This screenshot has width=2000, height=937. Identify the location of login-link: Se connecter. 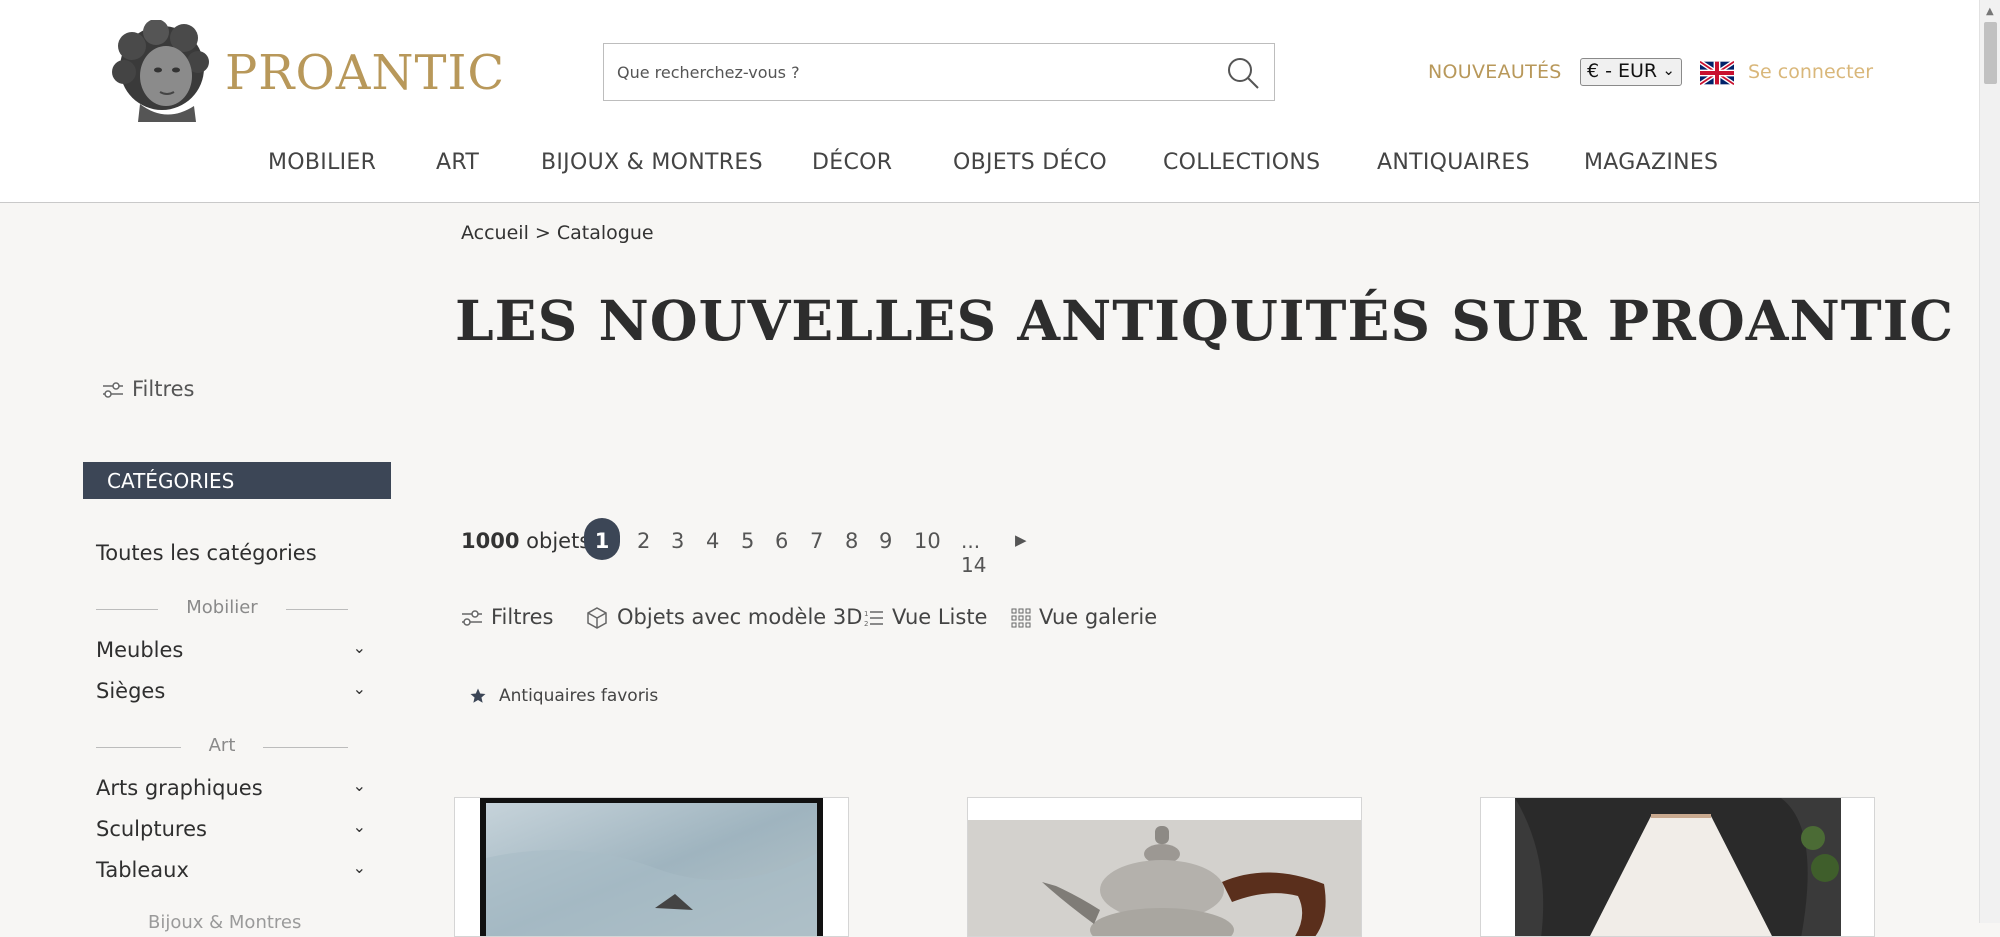
(1810, 72).